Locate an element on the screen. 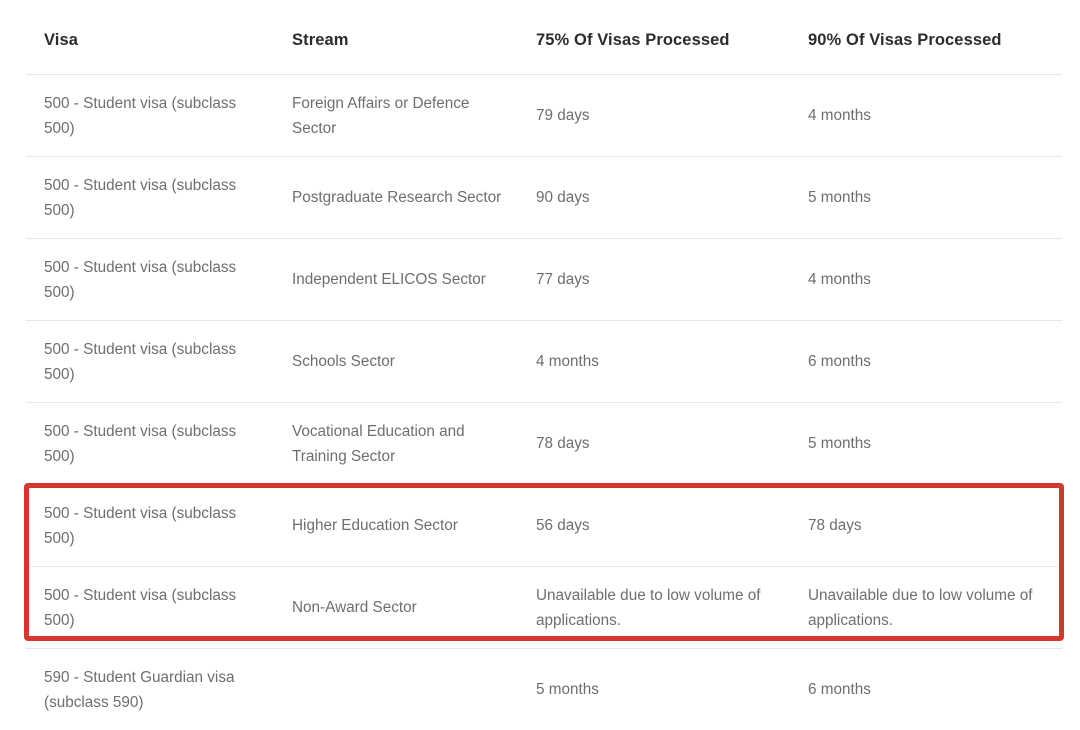  cell-stream: Vocational Education and Training Sector is located at coordinates (396, 444).